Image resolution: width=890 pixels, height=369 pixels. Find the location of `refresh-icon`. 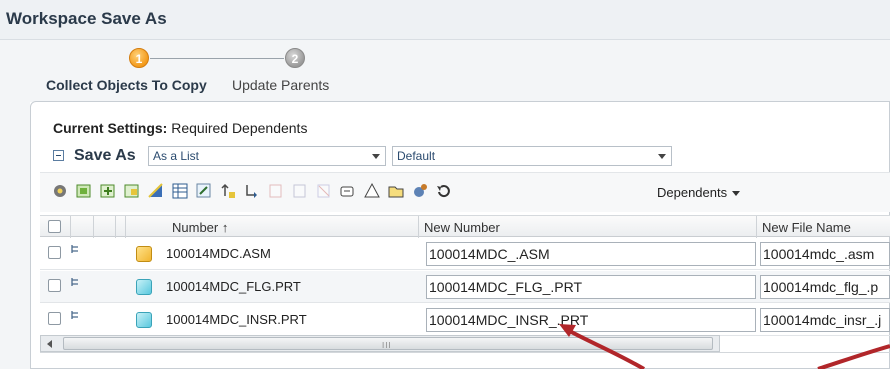

refresh-icon is located at coordinates (444, 191).